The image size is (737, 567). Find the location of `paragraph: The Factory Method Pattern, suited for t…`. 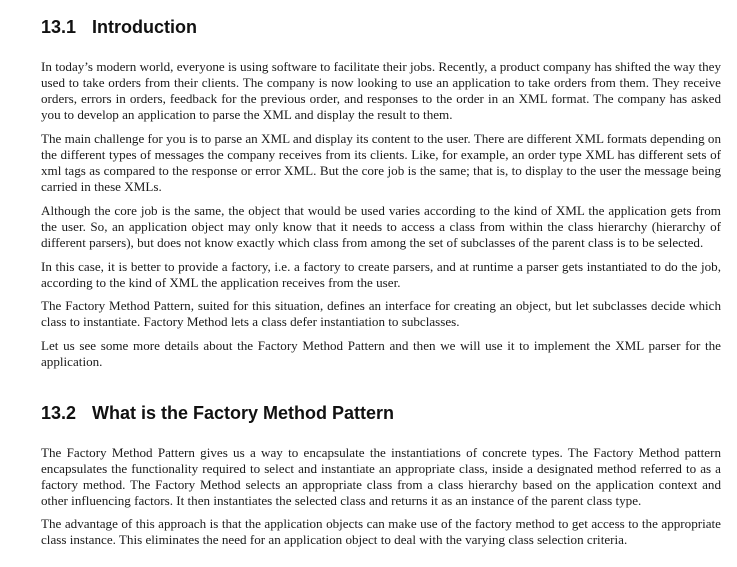

paragraph: The Factory Method Pattern, suited for t… is located at coordinates (381, 313).